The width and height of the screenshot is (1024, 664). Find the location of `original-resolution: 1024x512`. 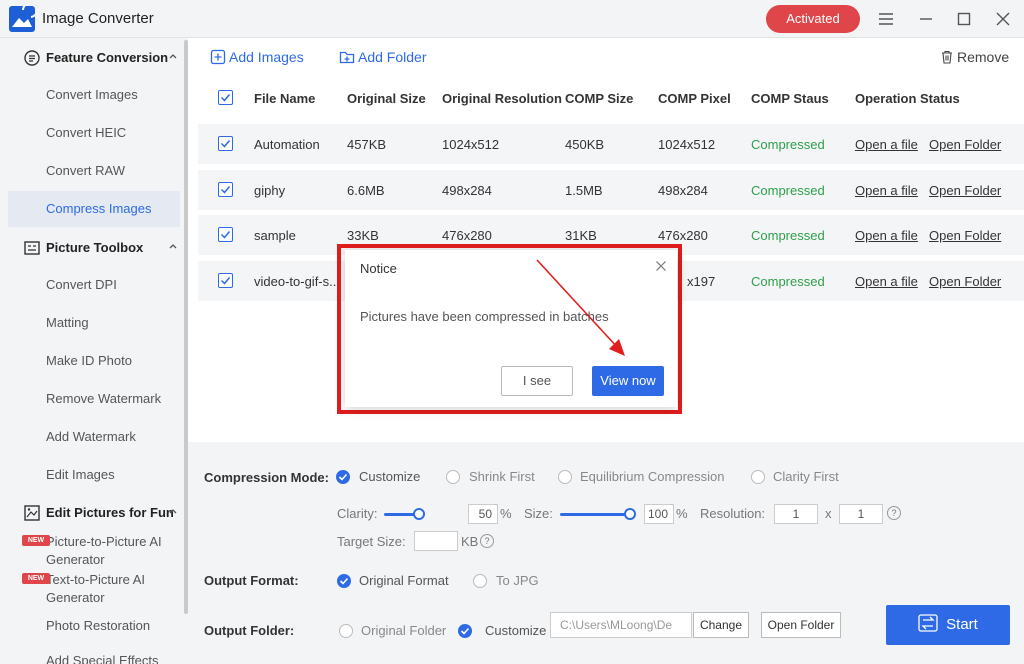

original-resolution: 1024x512 is located at coordinates (471, 144).